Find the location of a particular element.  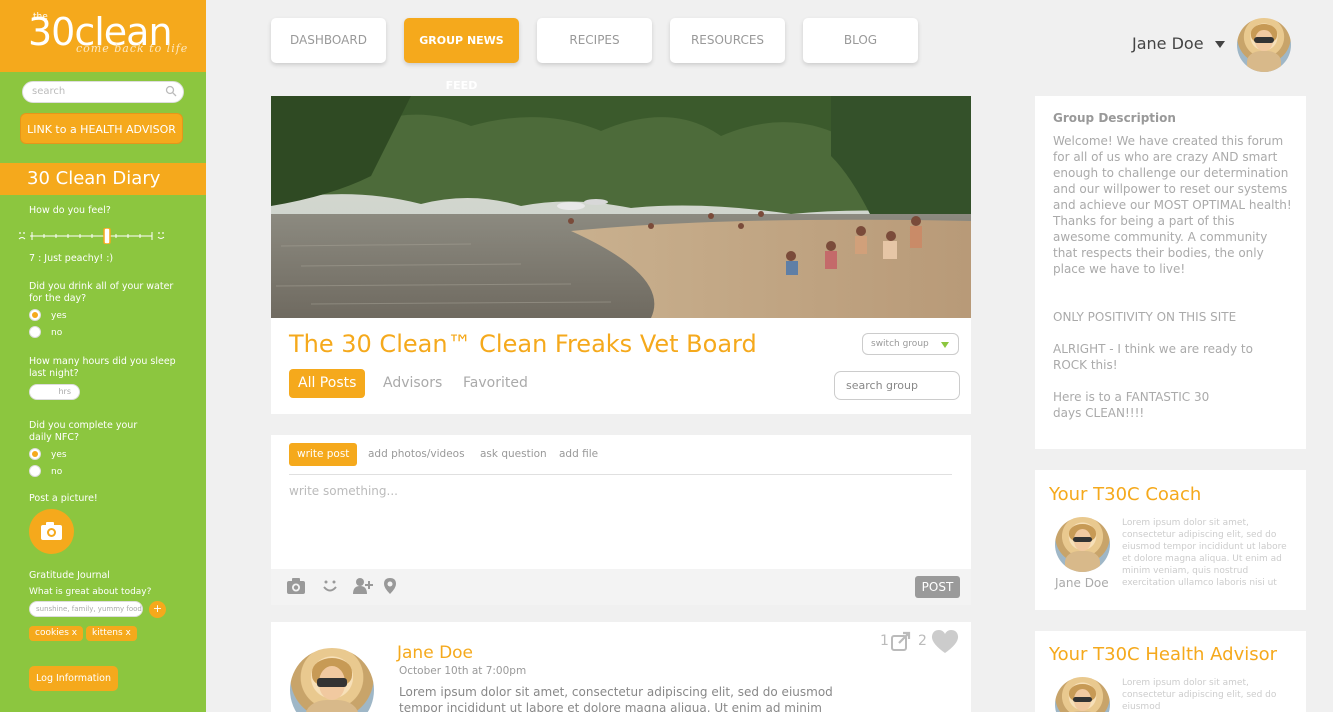

log-information-button: Log Information is located at coordinates (73, 678).